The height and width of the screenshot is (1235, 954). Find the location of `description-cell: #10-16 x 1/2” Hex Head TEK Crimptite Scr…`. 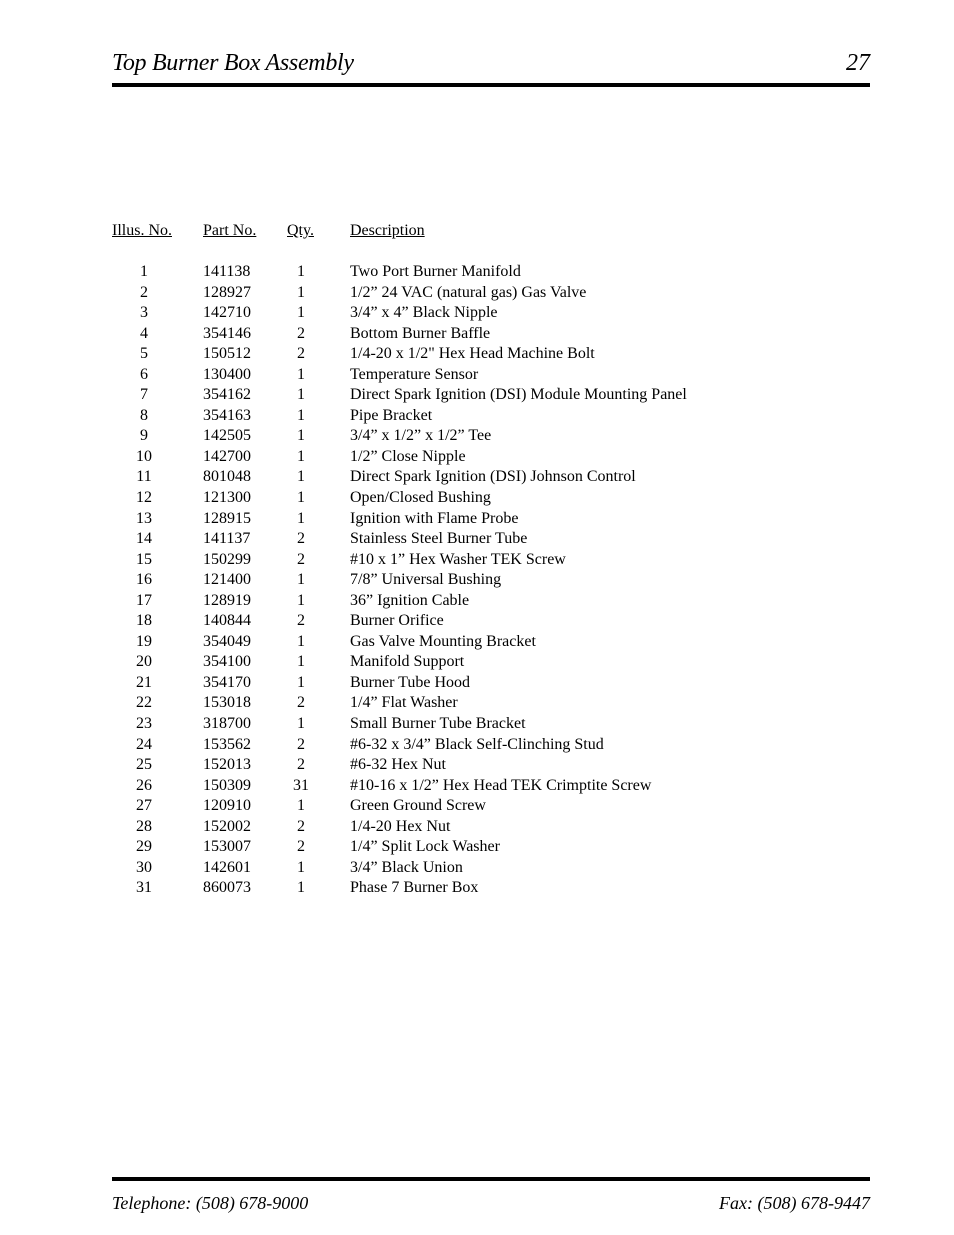

description-cell: #10-16 x 1/2” Hex Head TEK Crimptite Scr… is located at coordinates (501, 785).